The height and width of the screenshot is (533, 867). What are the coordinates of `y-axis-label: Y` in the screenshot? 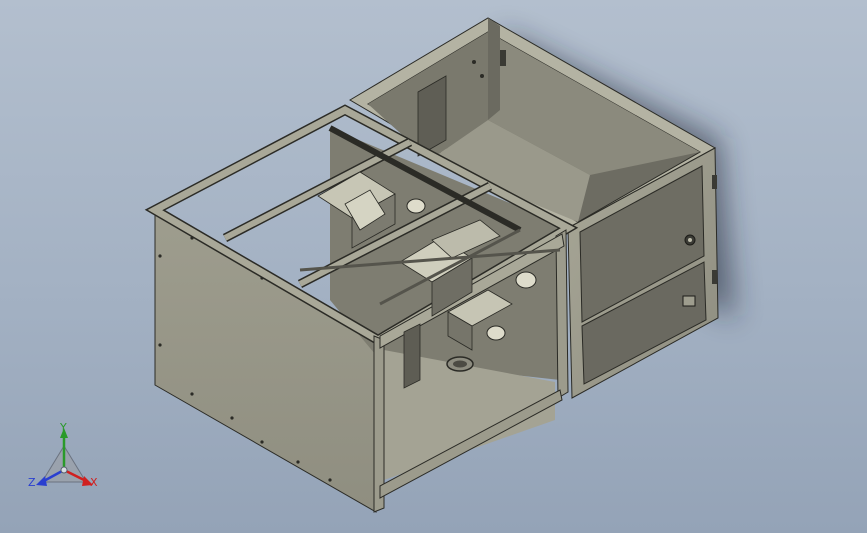 It's located at (63, 427).